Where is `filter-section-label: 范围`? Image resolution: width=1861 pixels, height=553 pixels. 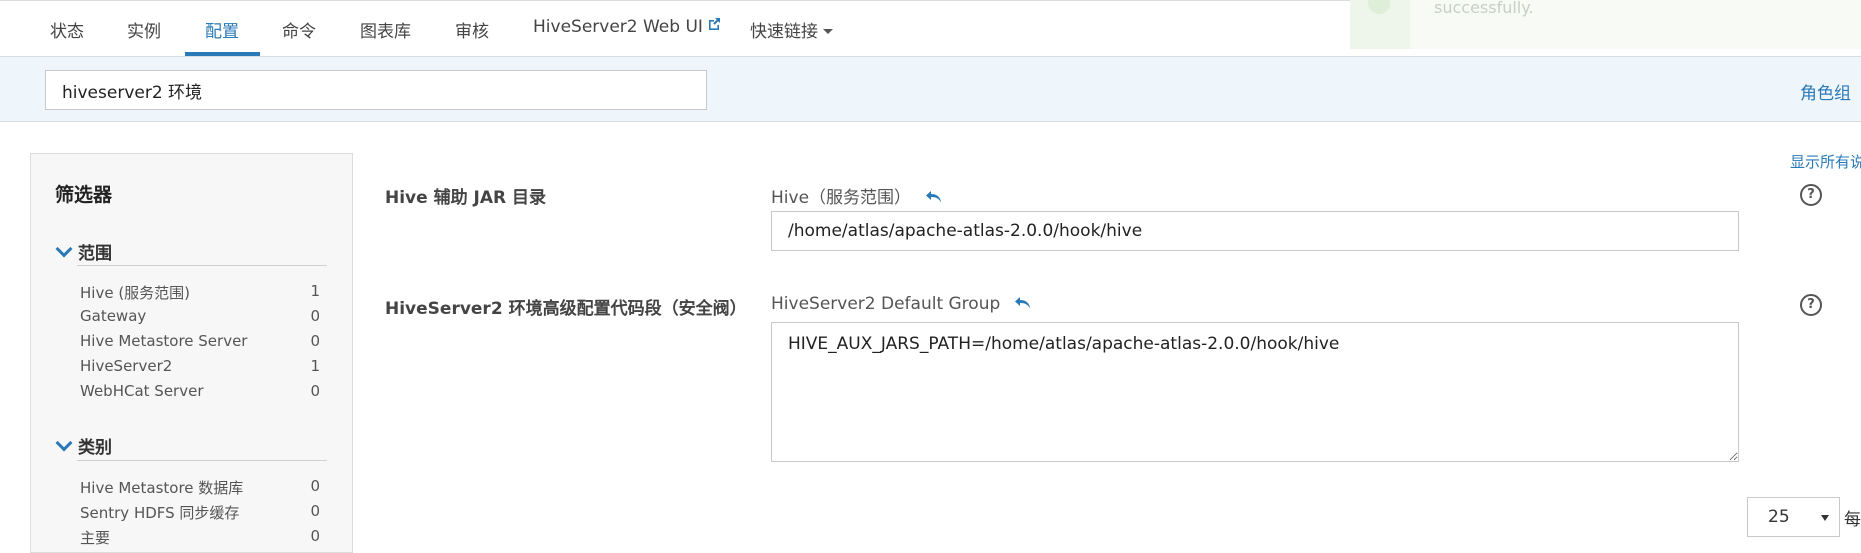 filter-section-label: 范围 is located at coordinates (95, 254).